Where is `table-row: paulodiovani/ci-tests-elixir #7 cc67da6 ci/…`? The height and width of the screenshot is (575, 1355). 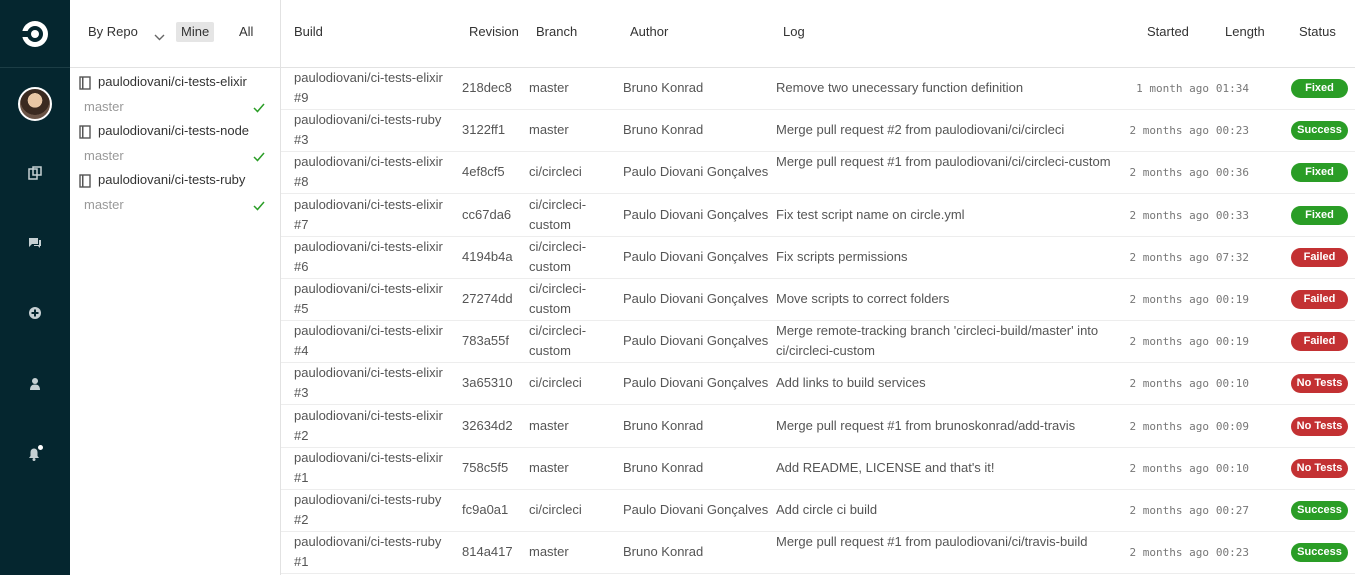 table-row: paulodiovani/ci-tests-elixir #7 cc67da6 ci/… is located at coordinates (818, 216).